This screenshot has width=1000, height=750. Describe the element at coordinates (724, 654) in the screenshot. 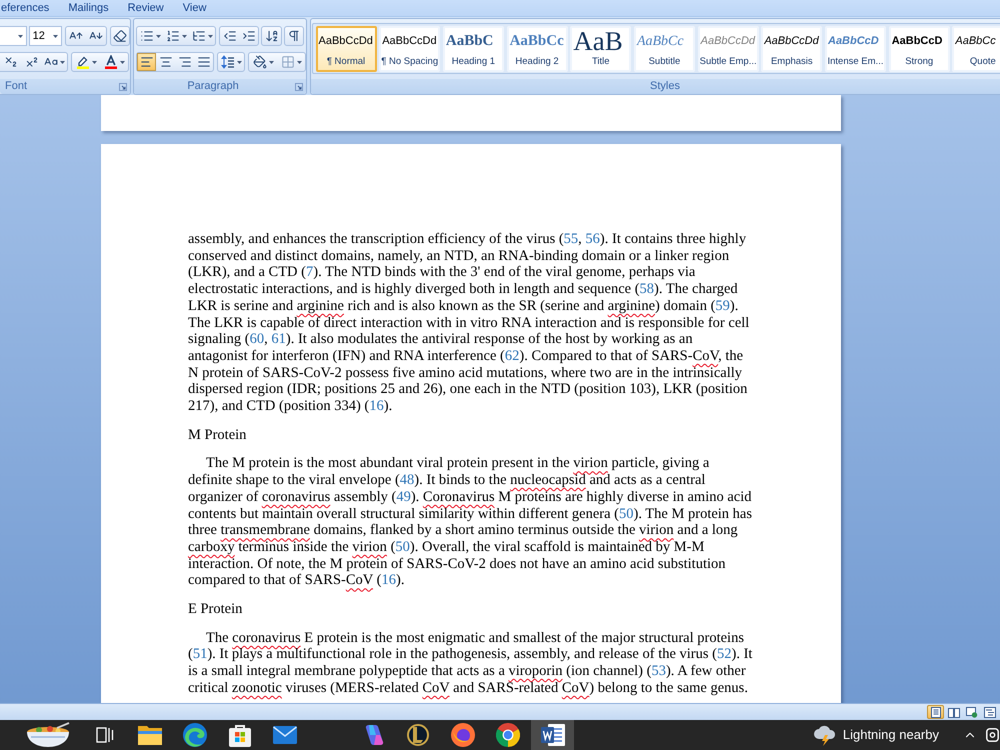

I see `citation-link: 52` at that location.